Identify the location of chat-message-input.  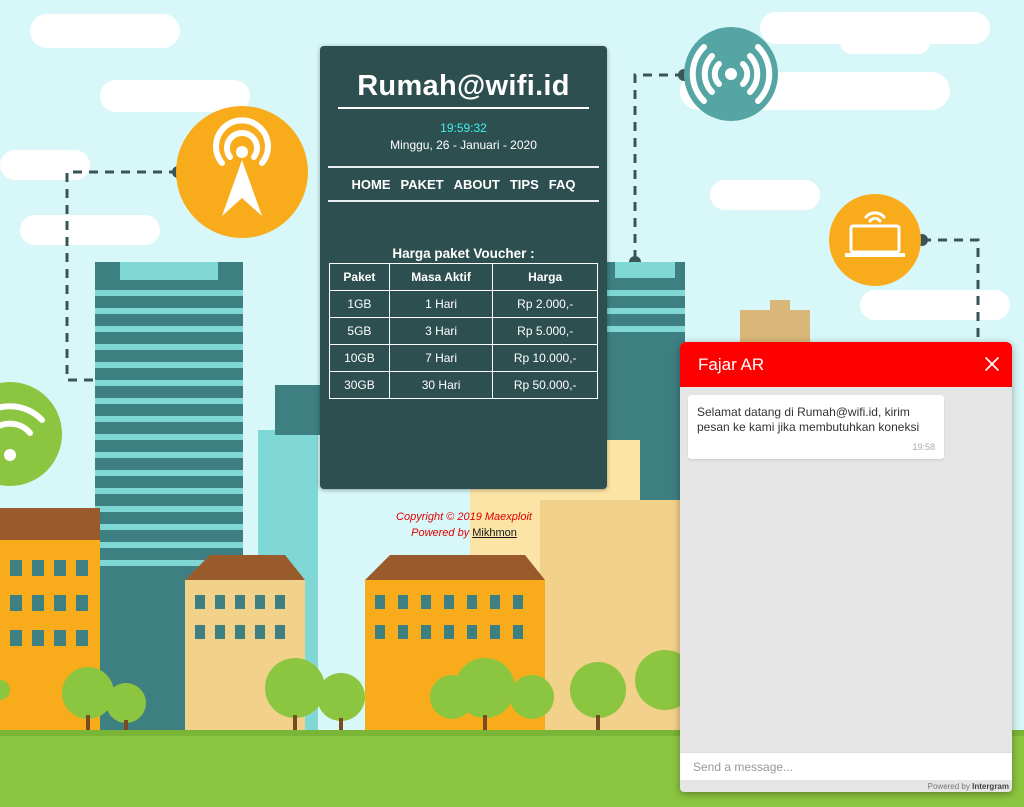
(846, 766).